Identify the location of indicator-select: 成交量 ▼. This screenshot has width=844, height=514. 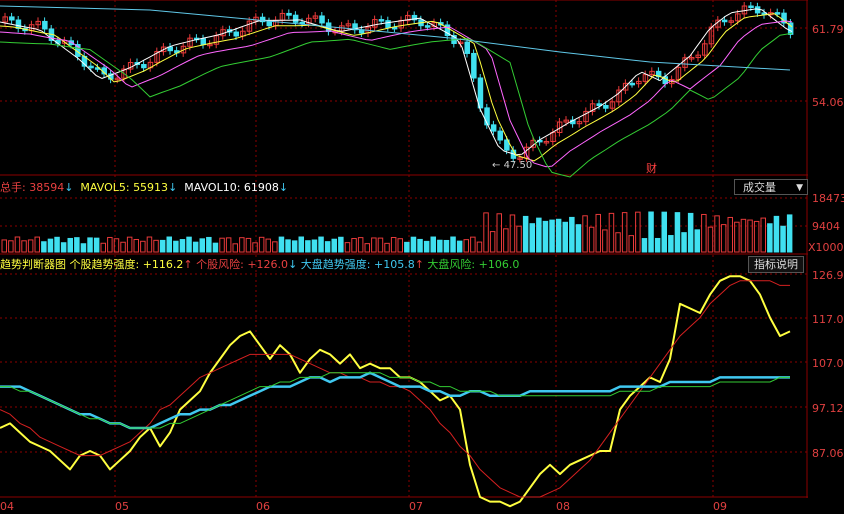
(771, 187).